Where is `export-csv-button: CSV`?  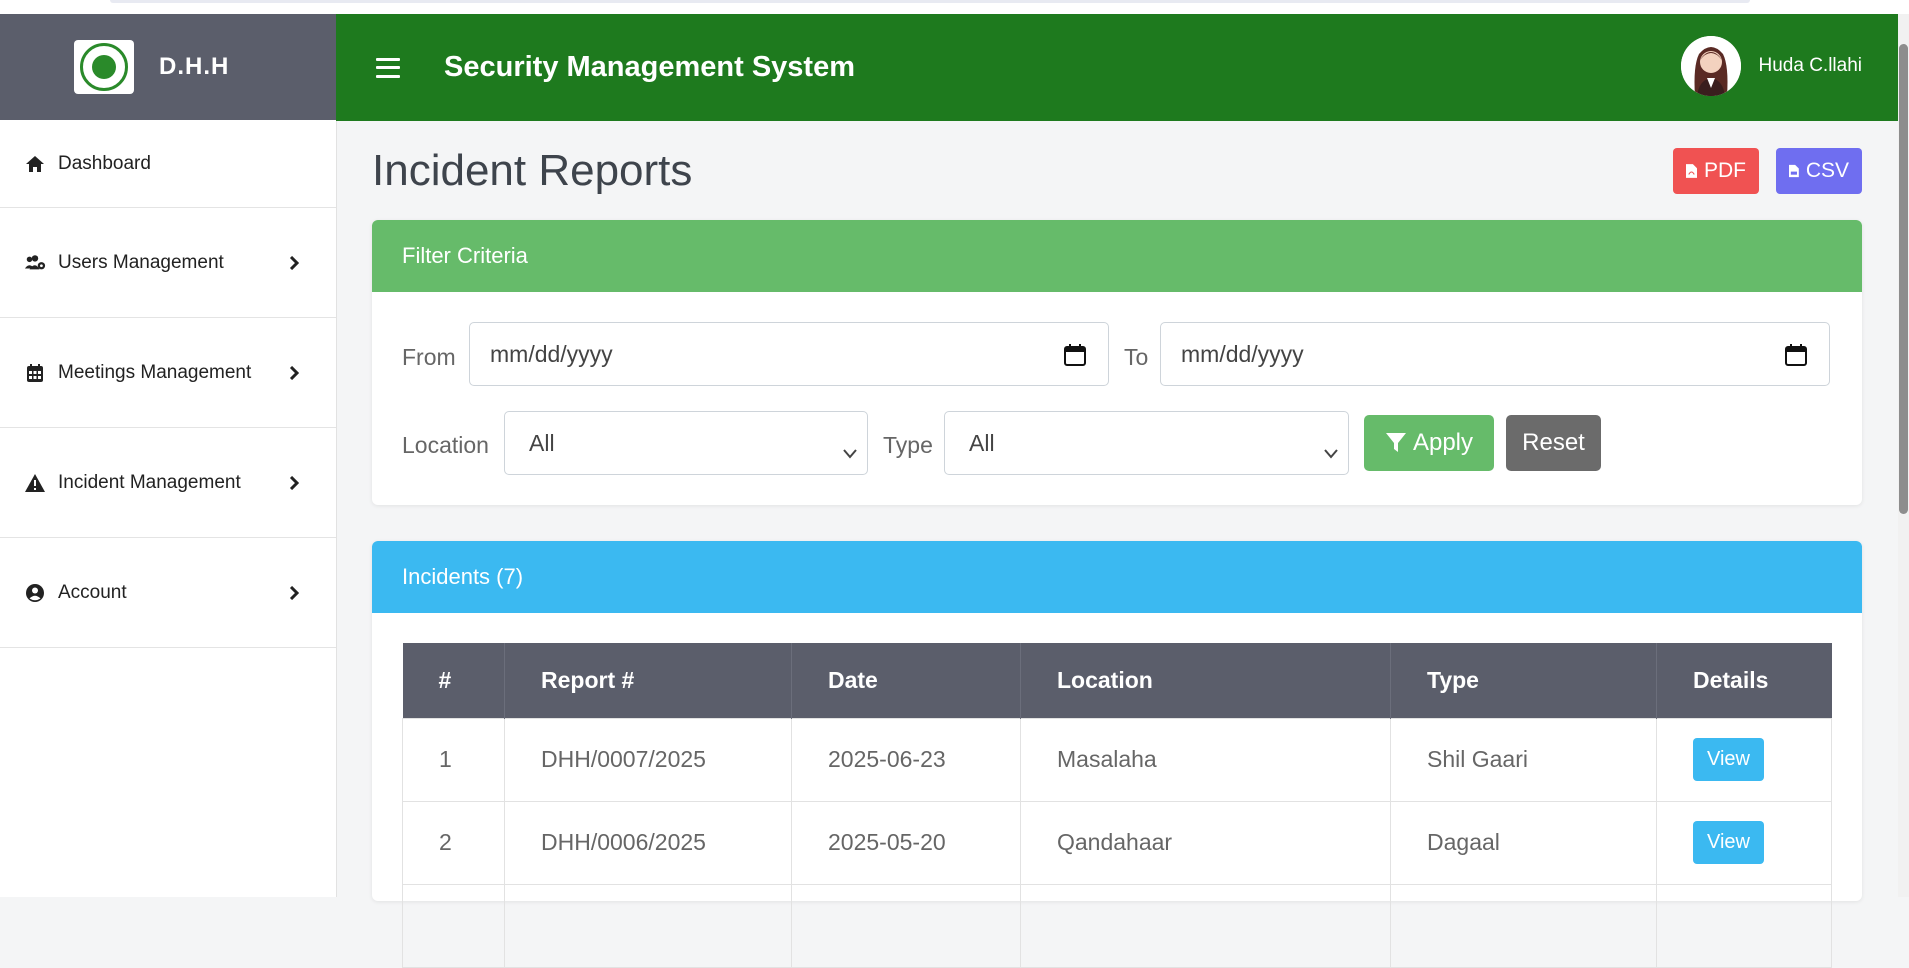
export-csv-button: CSV is located at coordinates (1819, 171).